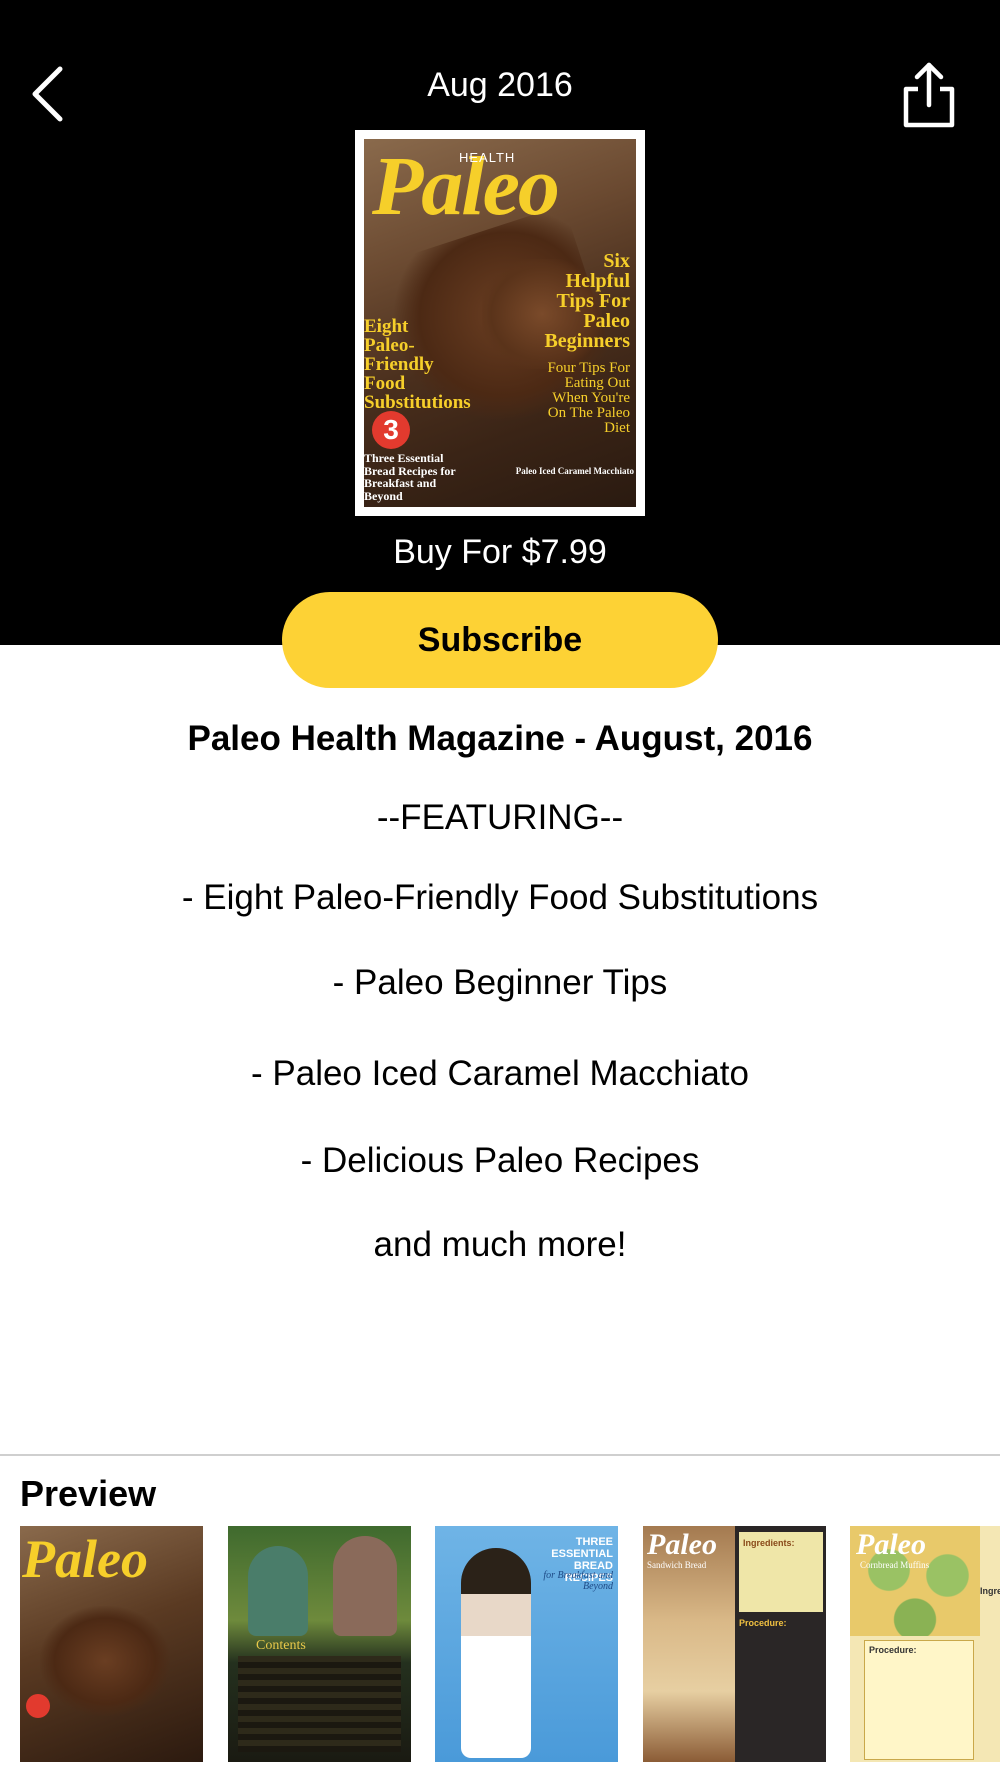 This screenshot has width=1000, height=1778. Describe the element at coordinates (574, 471) in the screenshot. I see `cover-bottom-right: Paleo Iced Caramel Macchiato` at that location.